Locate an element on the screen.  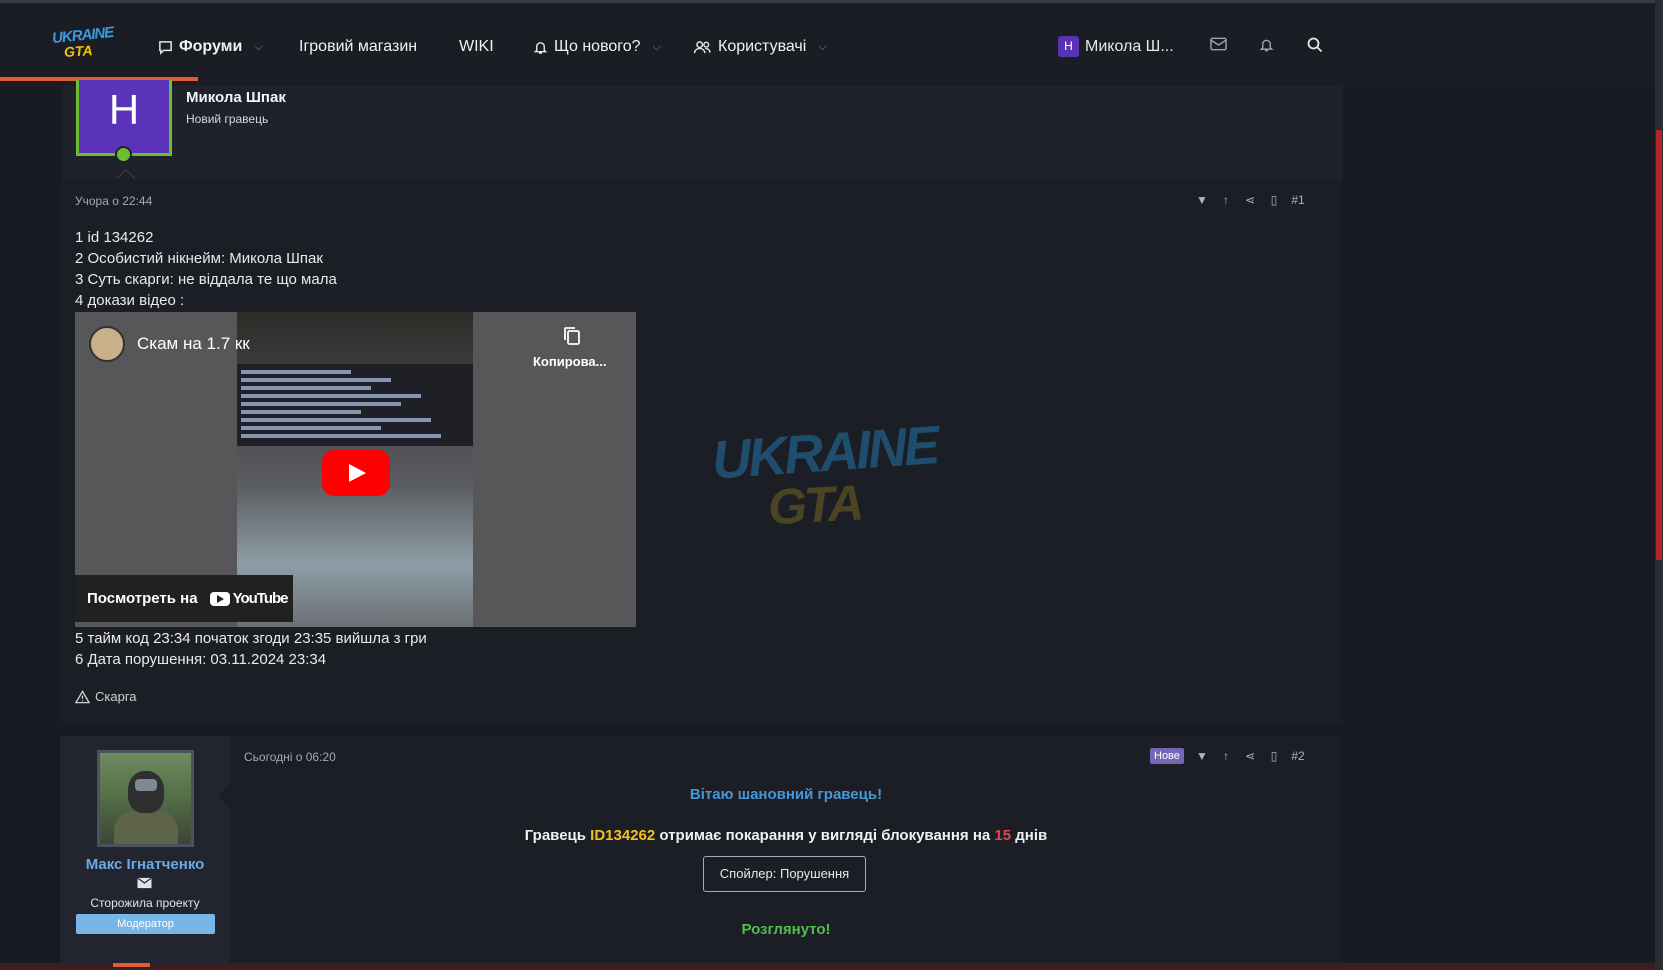
nav-users-label: Користувачі is located at coordinates (762, 46).